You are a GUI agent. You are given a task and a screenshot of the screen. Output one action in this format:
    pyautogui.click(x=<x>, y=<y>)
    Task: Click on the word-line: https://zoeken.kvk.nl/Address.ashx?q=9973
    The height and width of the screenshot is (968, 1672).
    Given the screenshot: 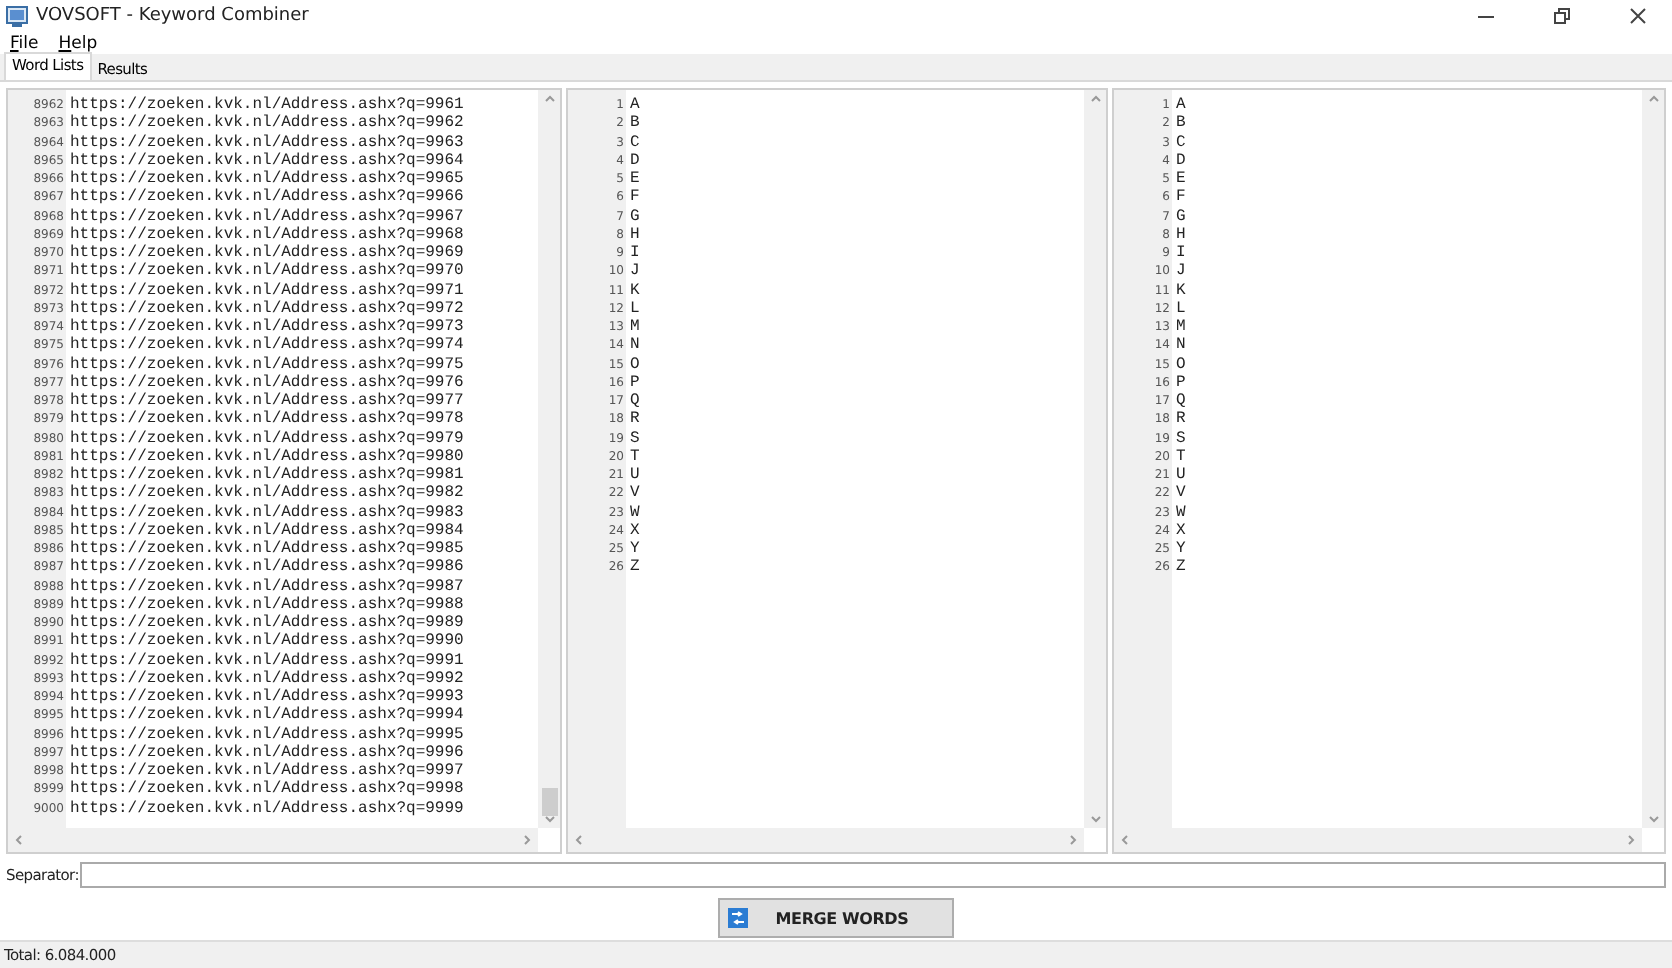 What is the action you would take?
    pyautogui.click(x=268, y=327)
    